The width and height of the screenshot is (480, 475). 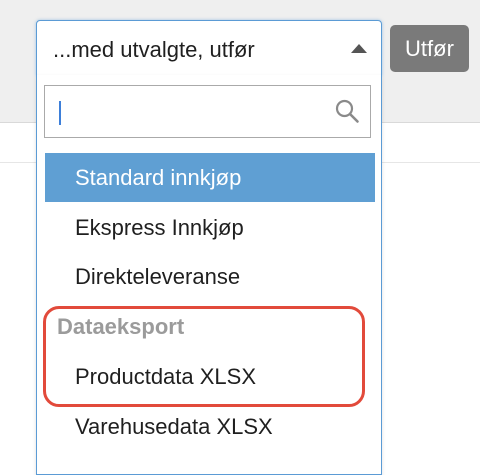 I want to click on dropdown-search-input, so click(x=207, y=111).